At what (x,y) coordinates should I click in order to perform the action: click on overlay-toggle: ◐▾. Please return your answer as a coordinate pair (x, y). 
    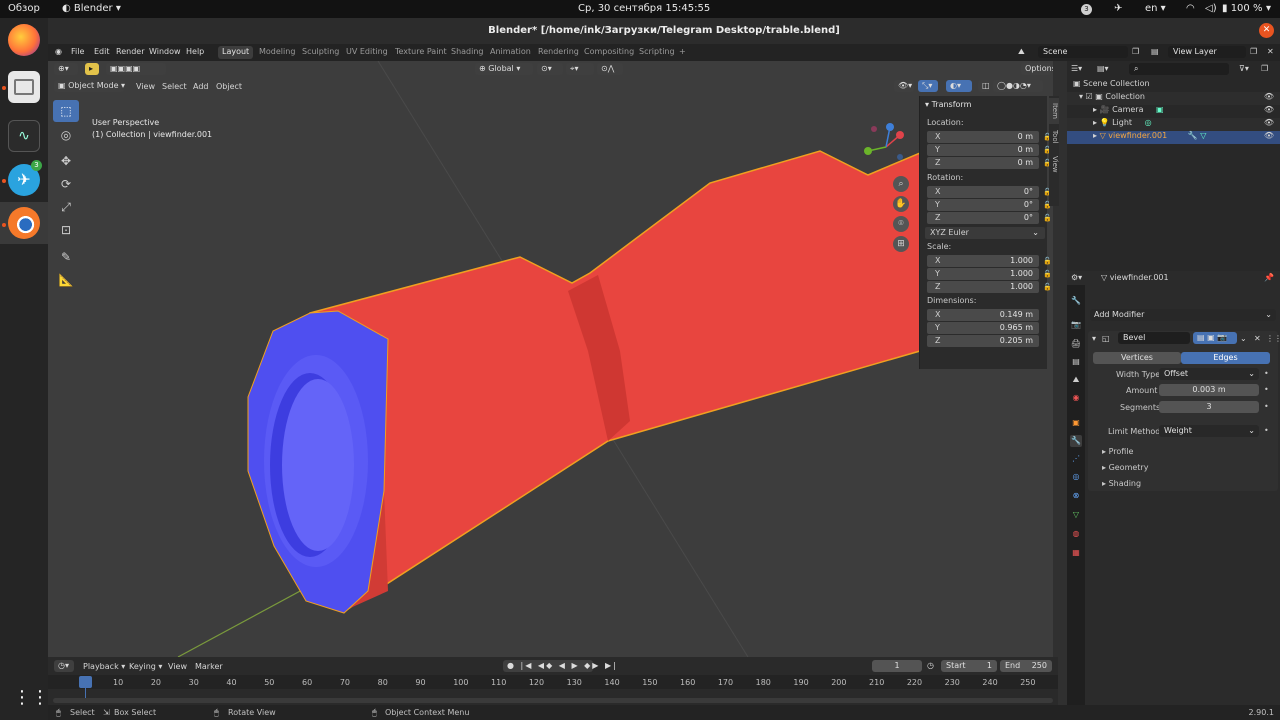
    Looking at the image, I should click on (959, 86).